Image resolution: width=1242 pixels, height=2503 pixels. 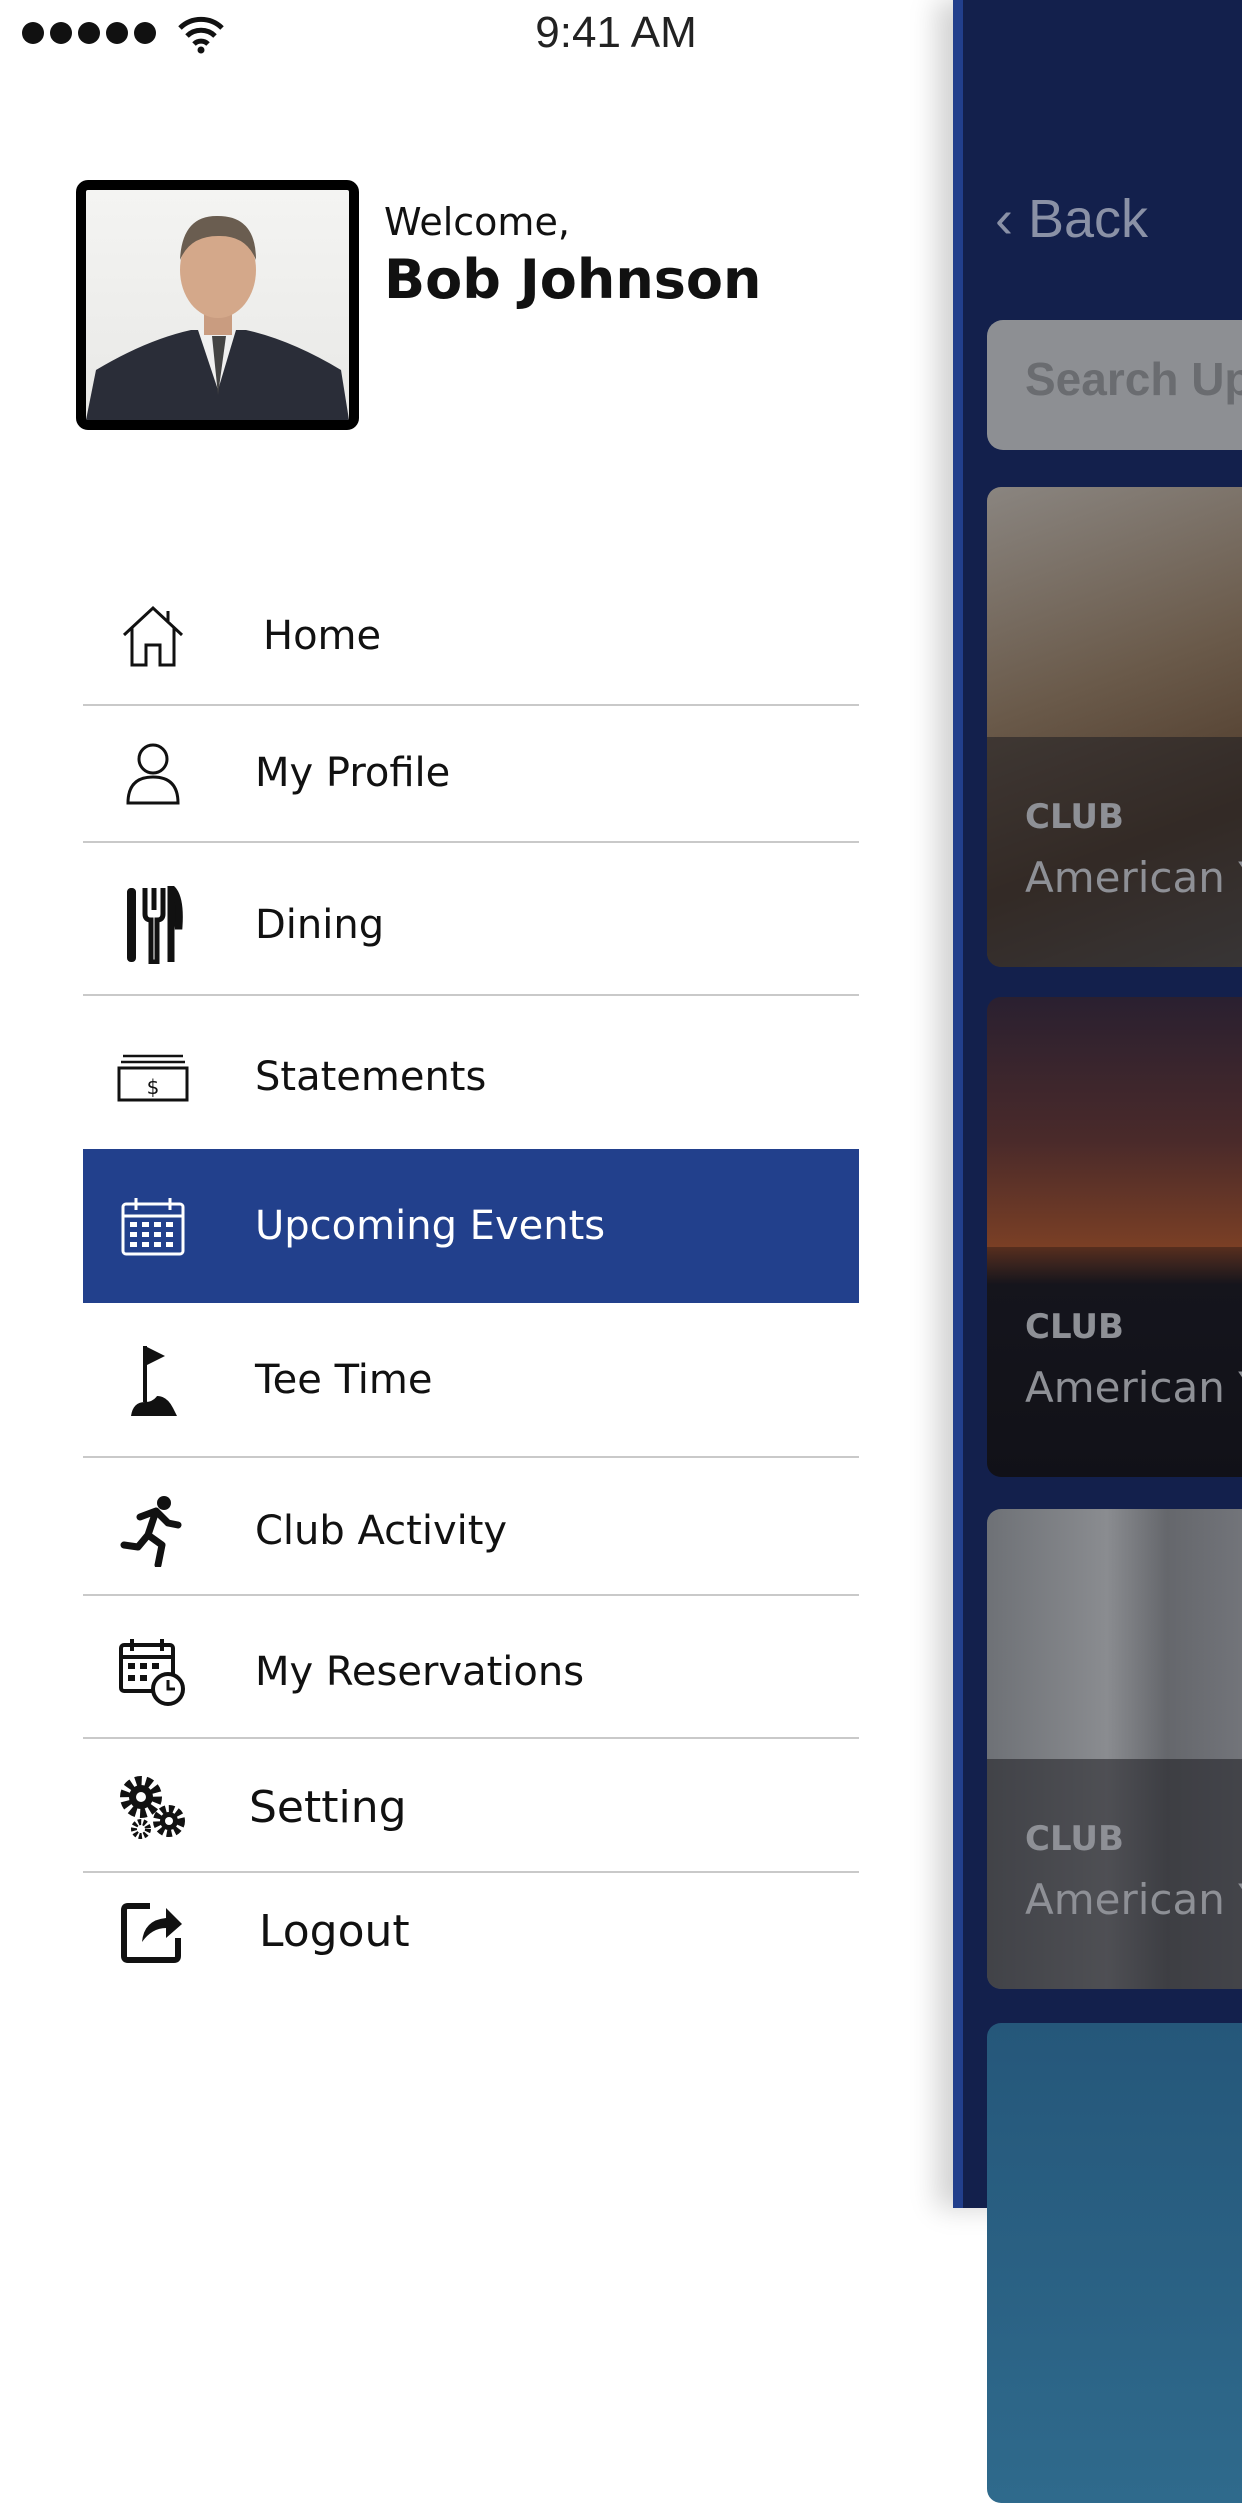 I want to click on user-icon, so click(x=153, y=773).